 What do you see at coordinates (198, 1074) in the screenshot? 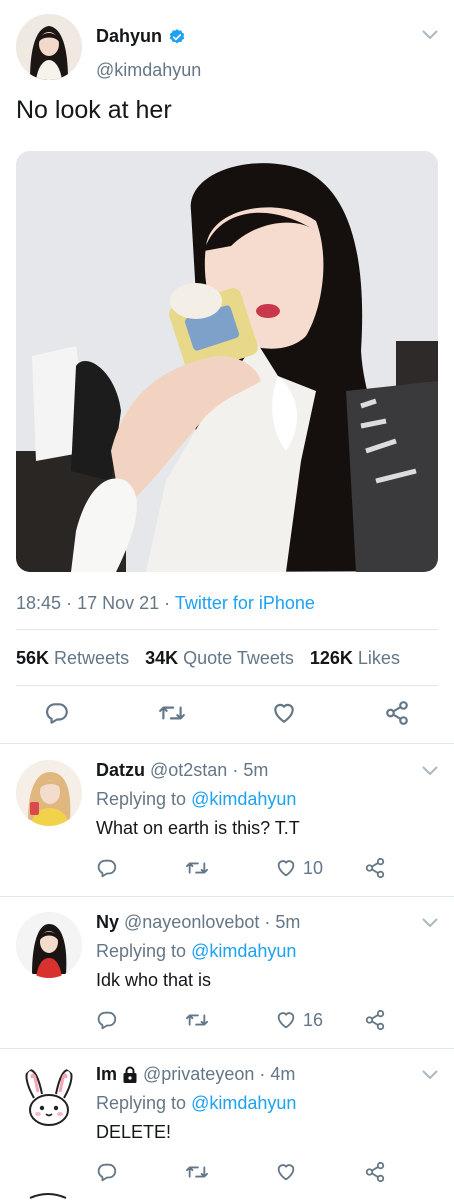
I see `reply-author-handle: @privateyeon` at bounding box center [198, 1074].